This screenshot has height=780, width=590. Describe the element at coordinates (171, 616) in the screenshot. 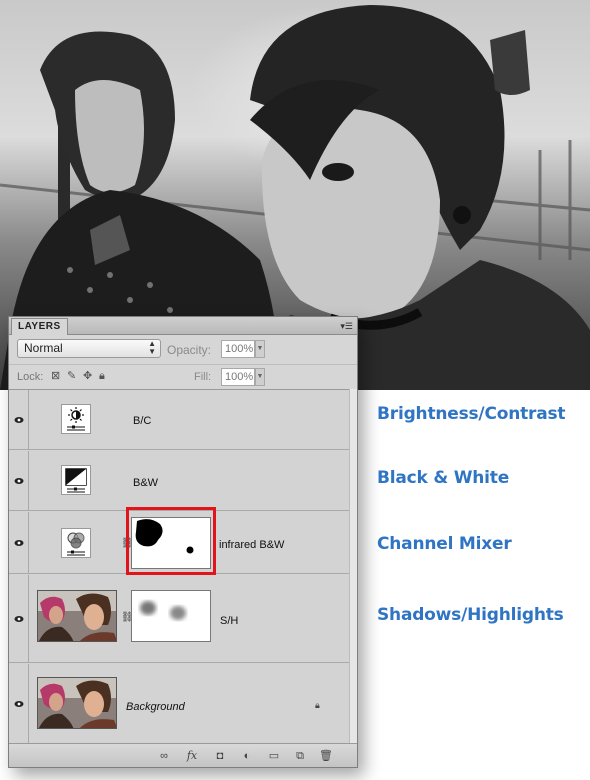

I see `layer-mask-thumbnail` at that location.